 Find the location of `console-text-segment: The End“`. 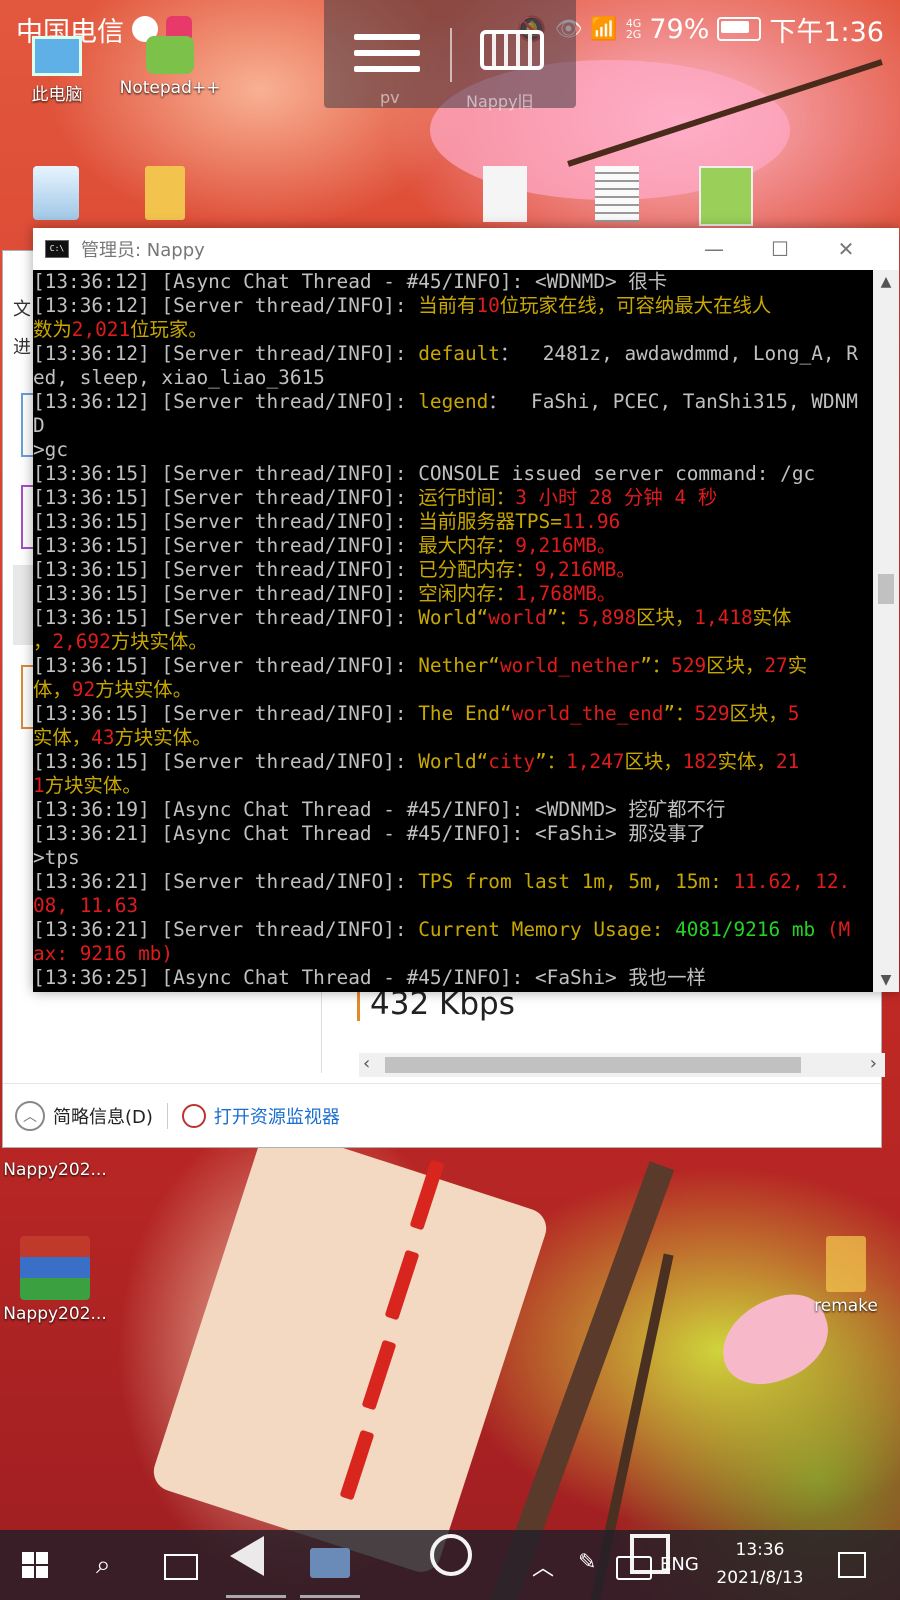

console-text-segment: The End“ is located at coordinates (465, 713).